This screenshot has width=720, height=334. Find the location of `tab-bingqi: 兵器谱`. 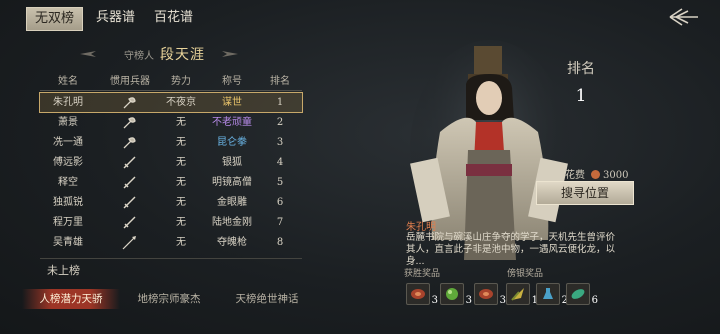

tab-bingqi: 兵器谱 is located at coordinates (115, 18).